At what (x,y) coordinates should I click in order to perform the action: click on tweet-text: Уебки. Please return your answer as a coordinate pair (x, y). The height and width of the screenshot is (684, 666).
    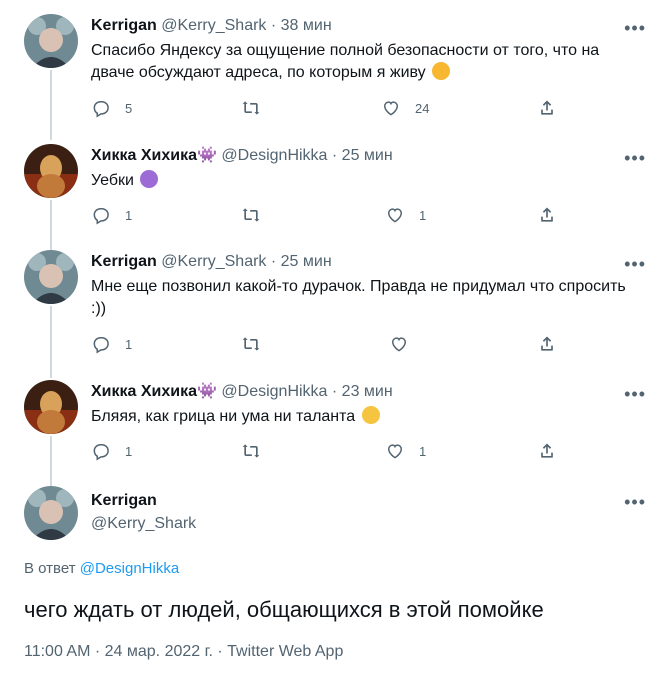
    Looking at the image, I should click on (365, 181).